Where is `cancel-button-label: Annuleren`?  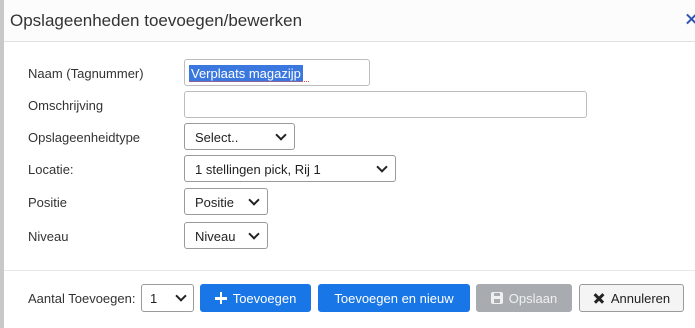
cancel-button-label: Annuleren is located at coordinates (640, 298).